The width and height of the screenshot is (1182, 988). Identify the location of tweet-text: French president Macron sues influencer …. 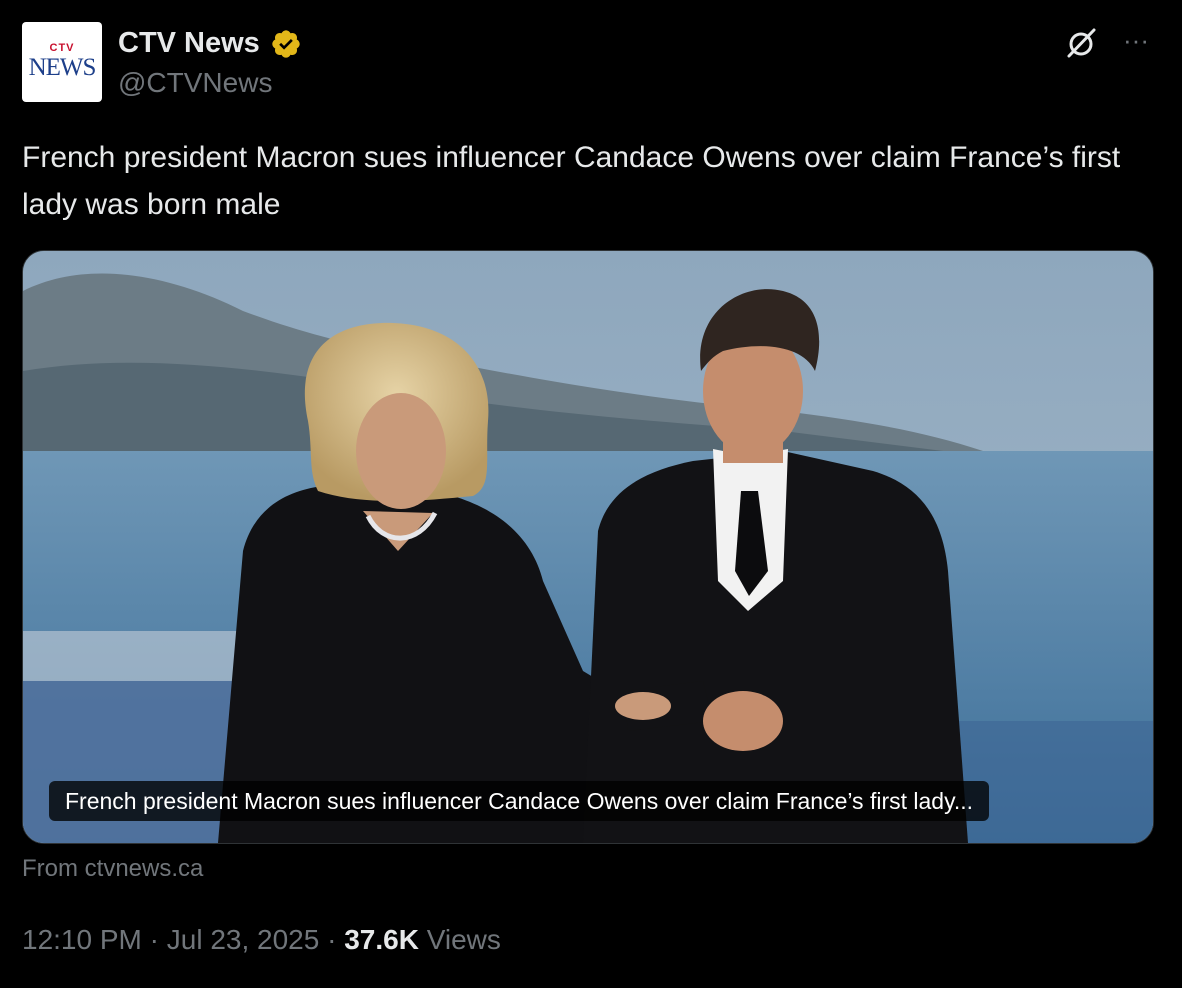
(571, 181).